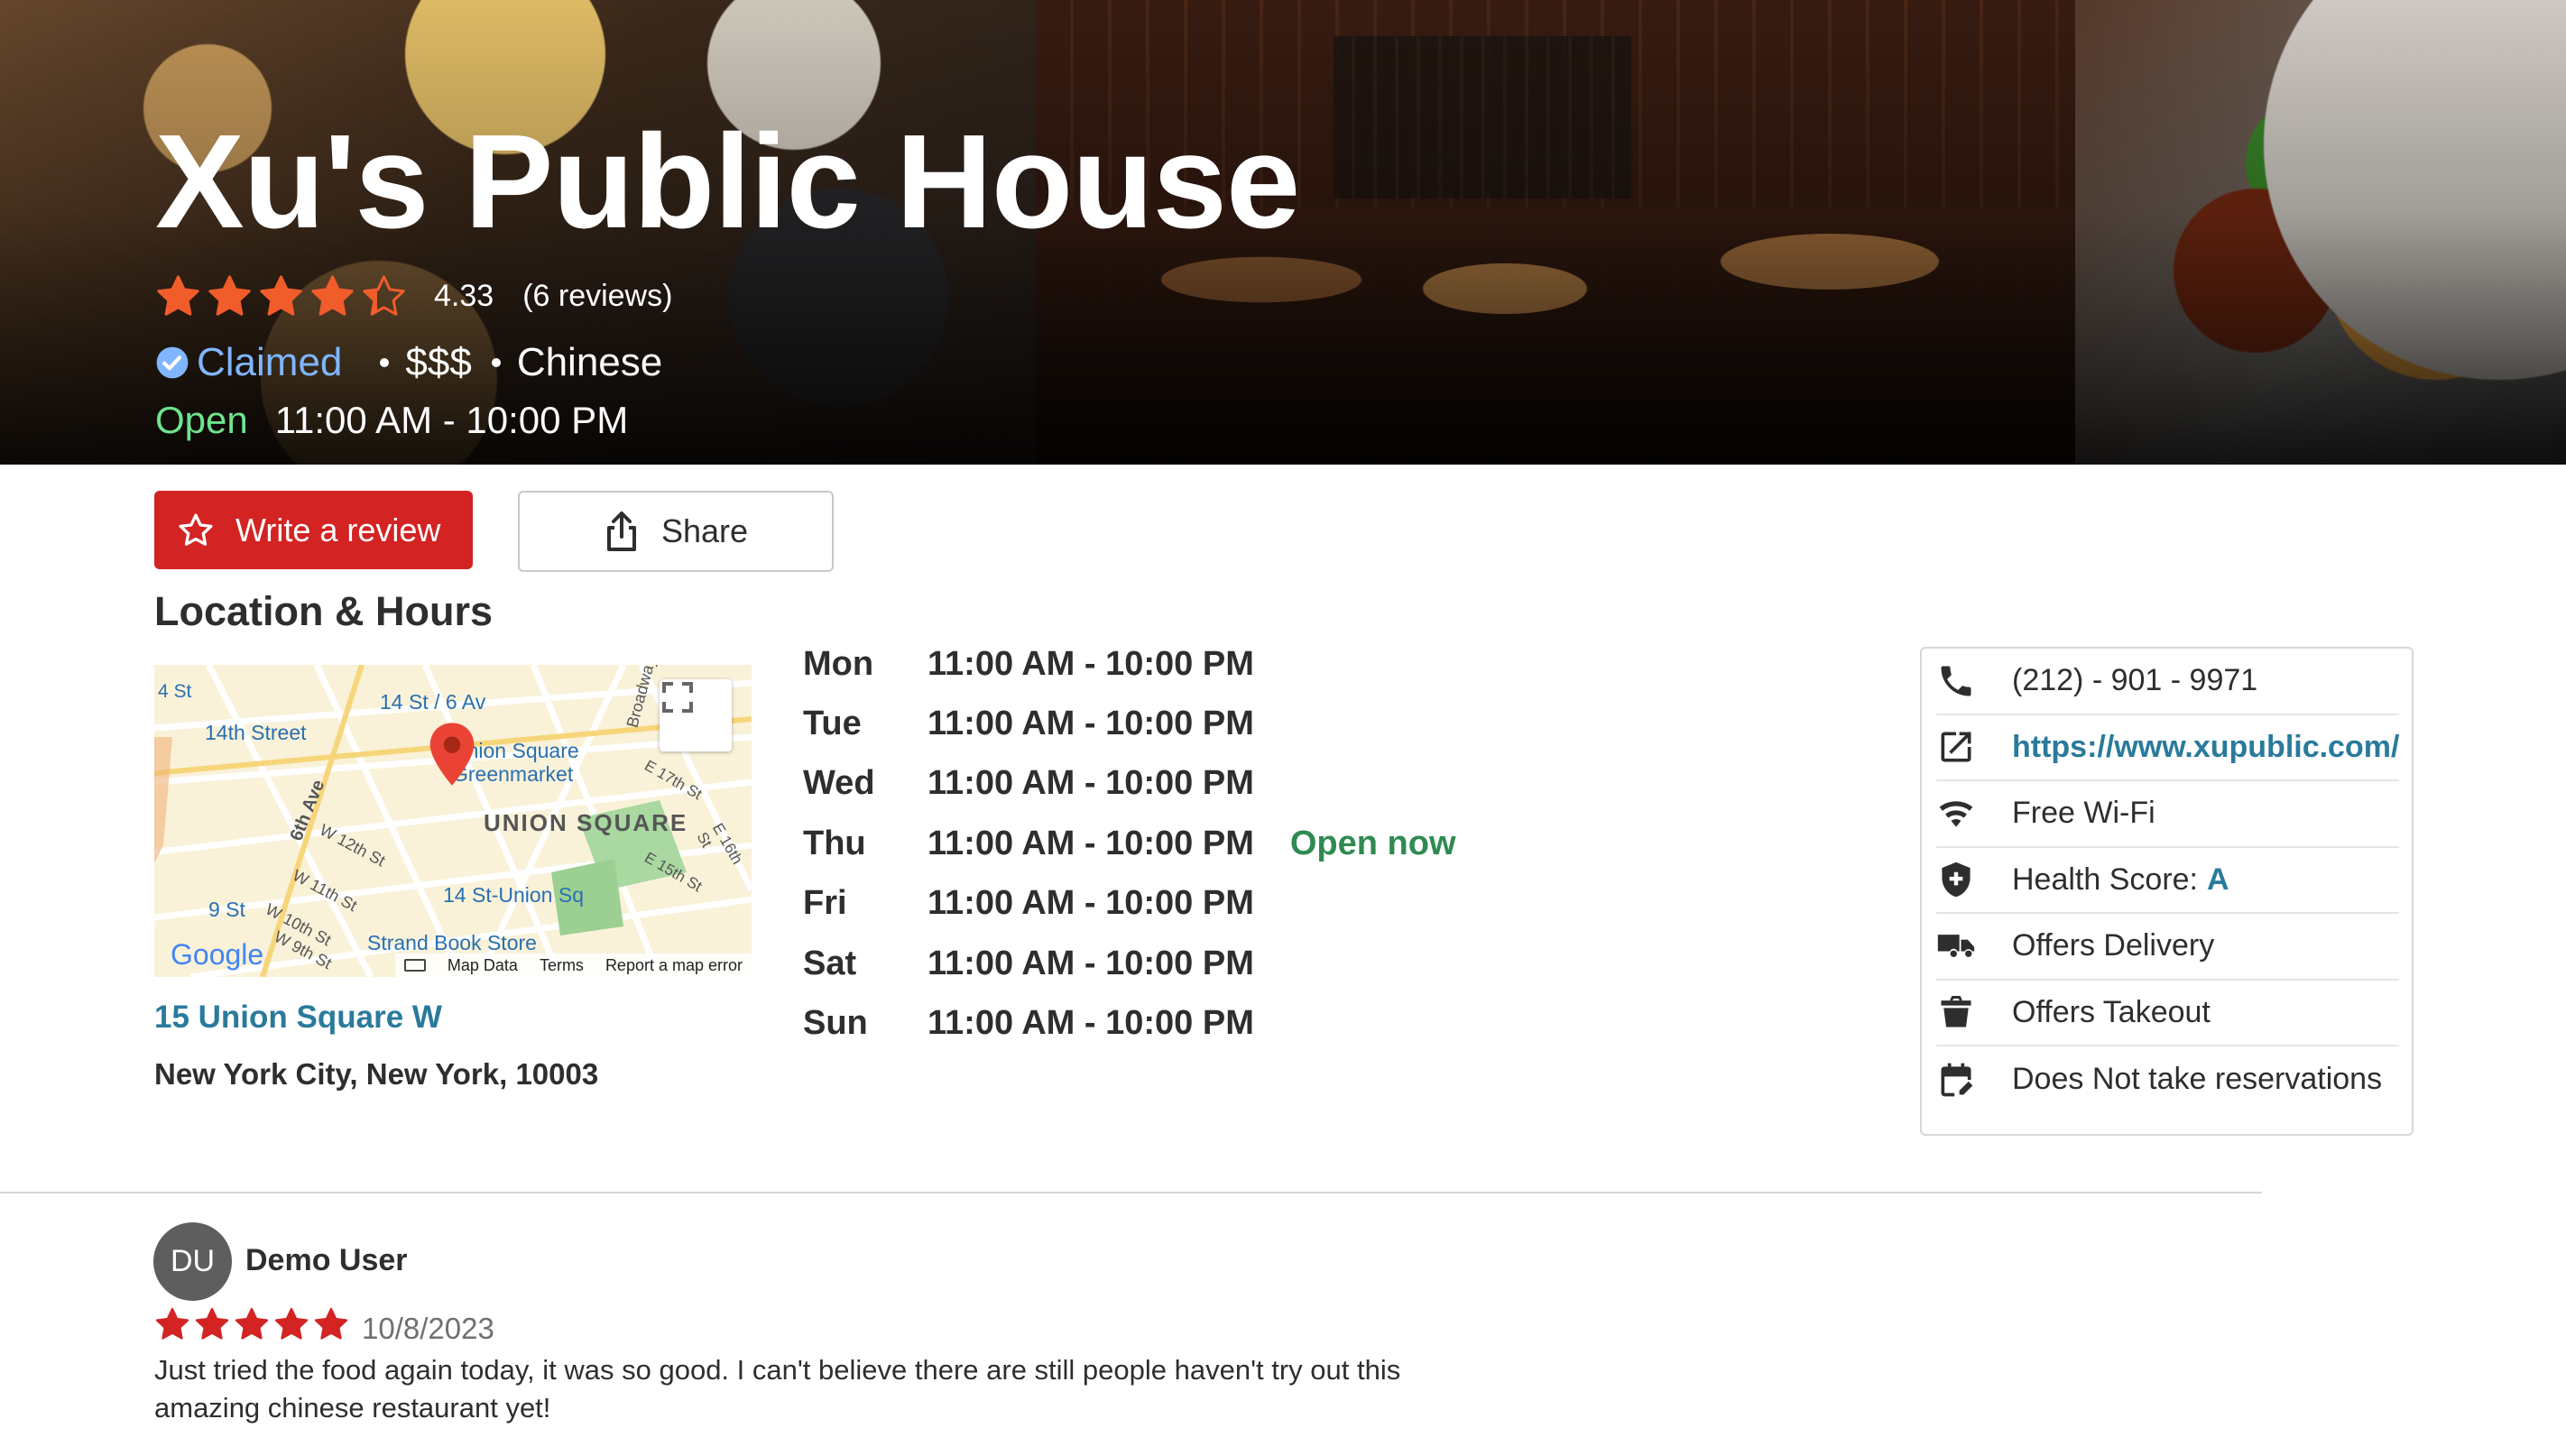 This screenshot has width=2566, height=1456. I want to click on address-city-line: New York City, New York, 10003, so click(376, 1074).